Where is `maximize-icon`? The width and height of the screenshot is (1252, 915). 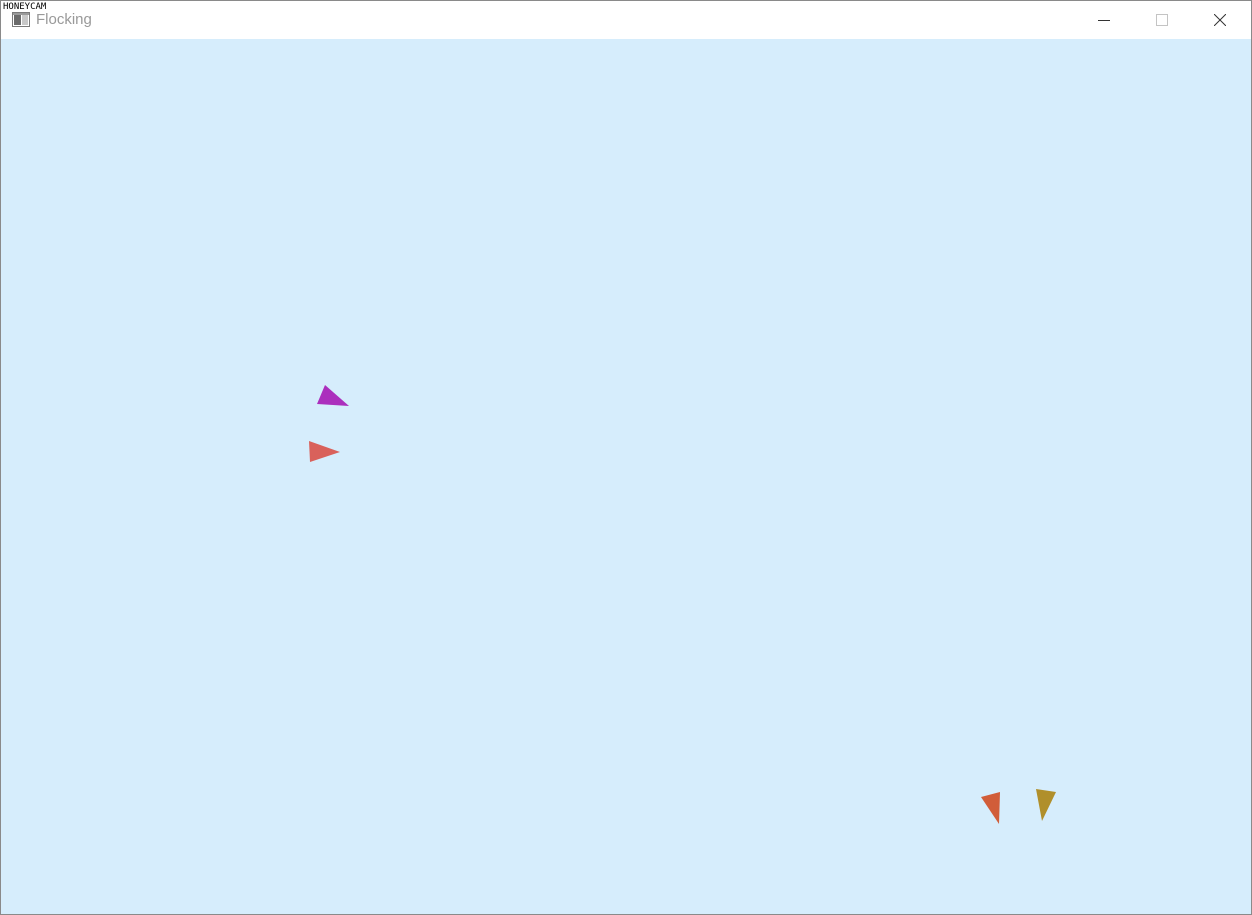
maximize-icon is located at coordinates (1162, 20).